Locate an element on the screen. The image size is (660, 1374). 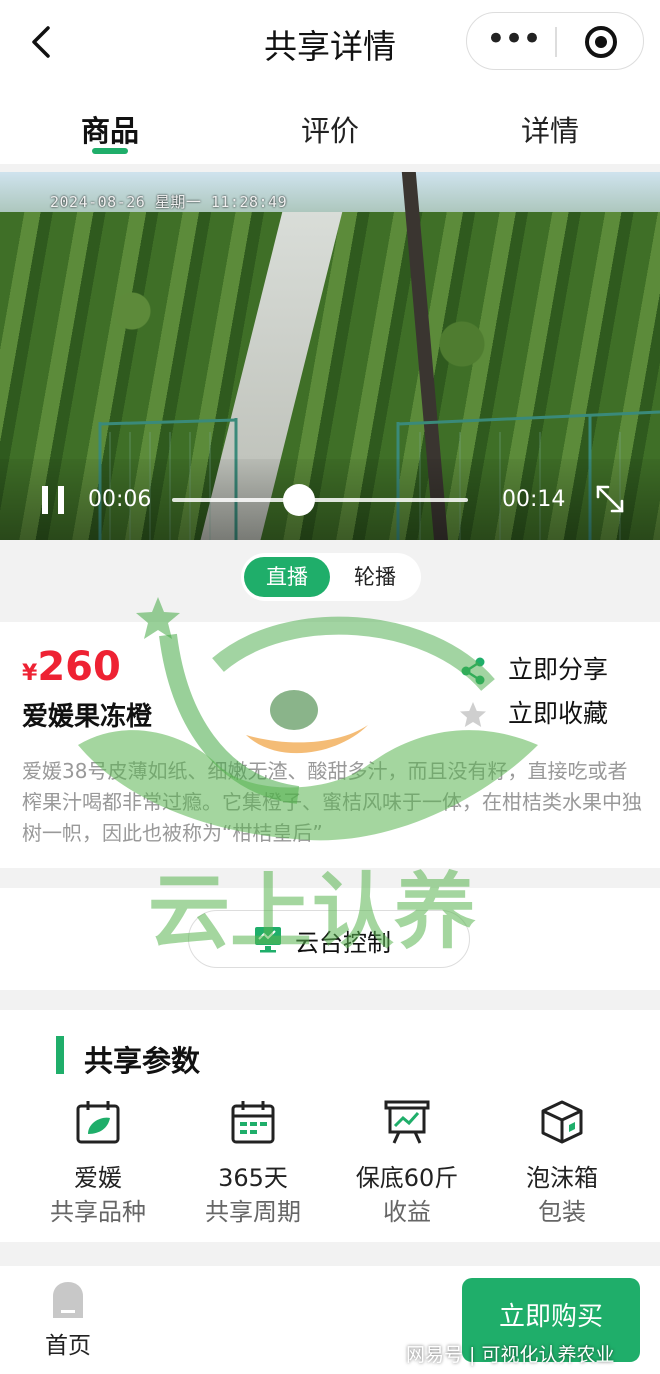
total-time: 00:14 is located at coordinates (534, 499).